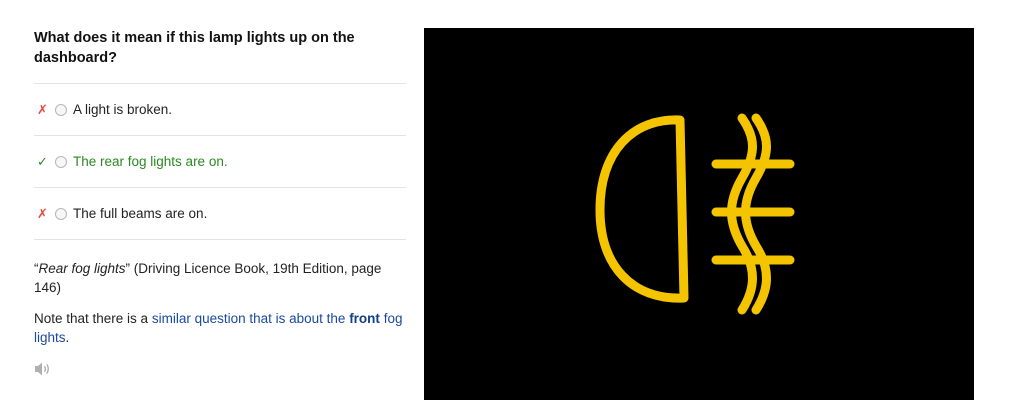 The height and width of the screenshot is (410, 1025). I want to click on answer-label: The full beams are on., so click(140, 213).